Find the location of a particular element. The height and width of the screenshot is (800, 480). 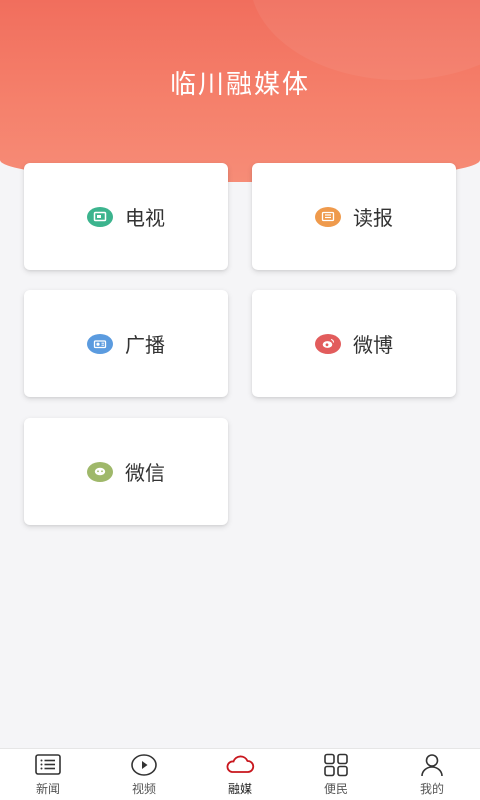

tab-news: 新闻 is located at coordinates (48, 775).